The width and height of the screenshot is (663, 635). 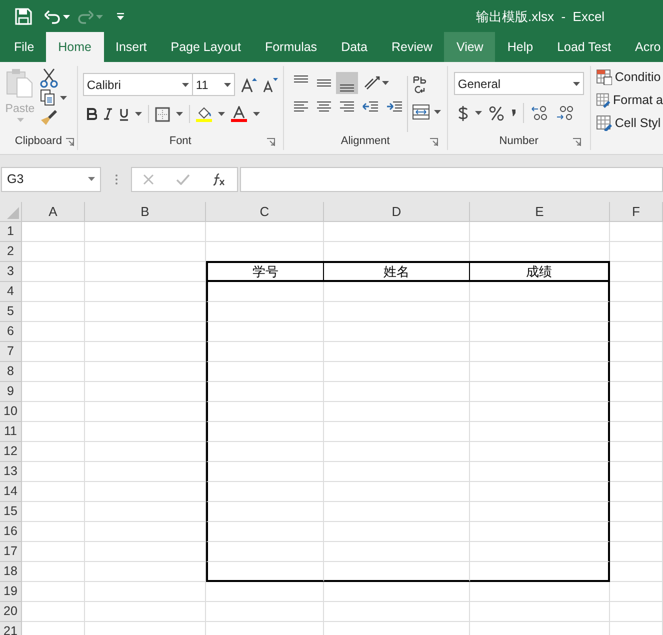 I want to click on row-header: 20, so click(x=11, y=612).